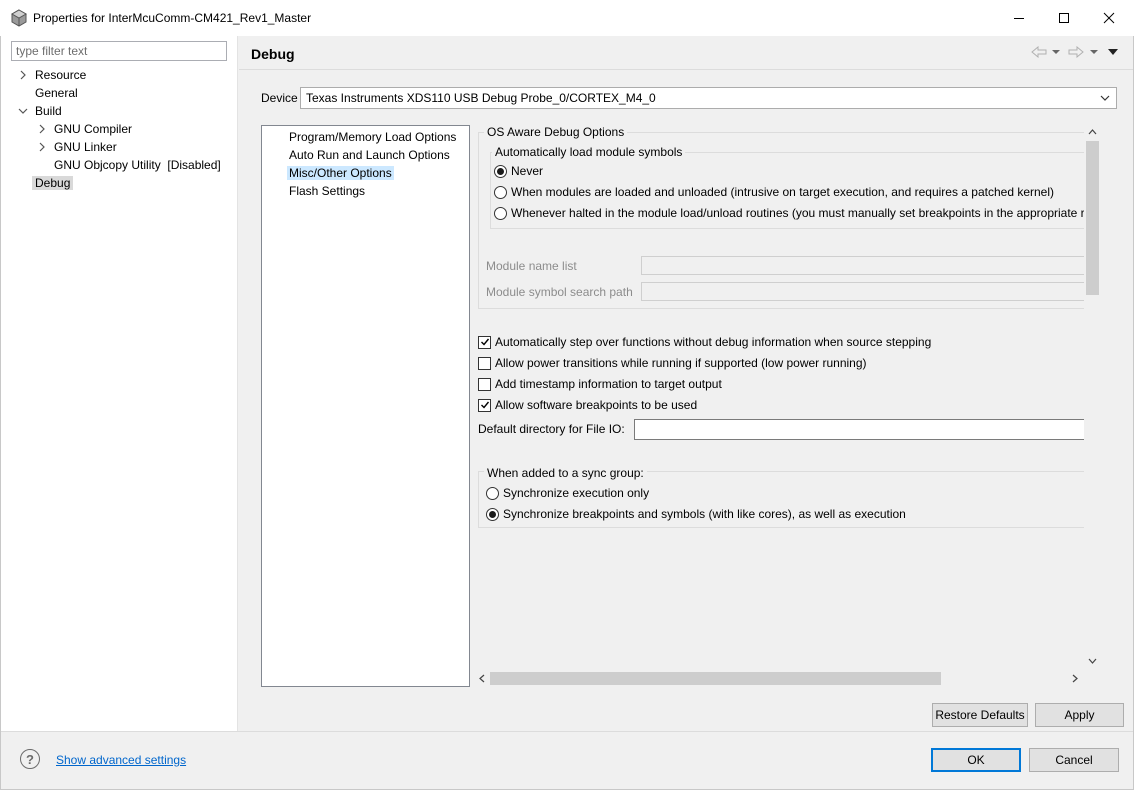 This screenshot has width=1134, height=790. I want to click on tree-item-label: GNU Objcopy Utility [Disabled], so click(137, 165).